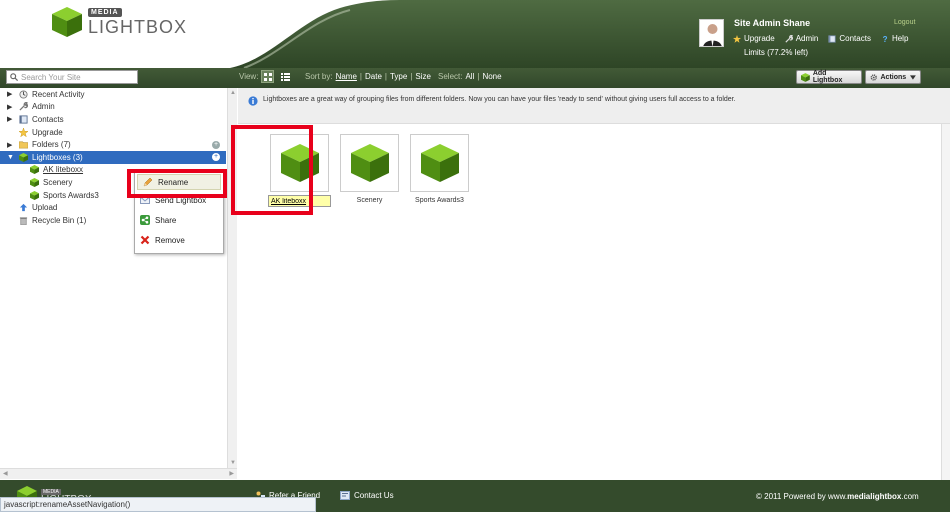 The height and width of the screenshot is (512, 950). I want to click on brand-text: MEDIA LIGHTBOX, so click(137, 22).